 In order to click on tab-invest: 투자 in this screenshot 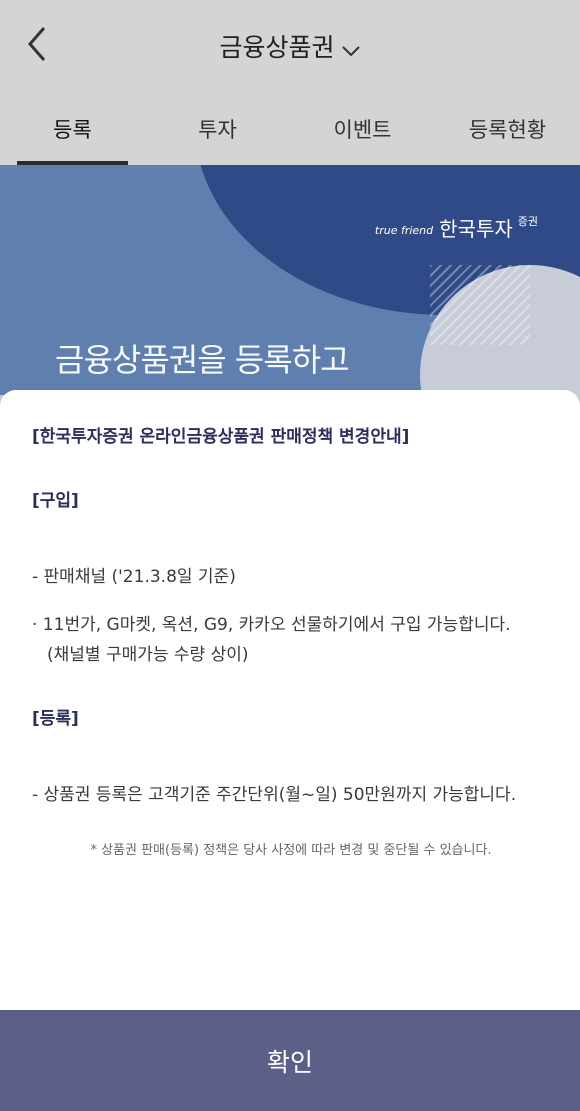, I will do `click(217, 132)`.